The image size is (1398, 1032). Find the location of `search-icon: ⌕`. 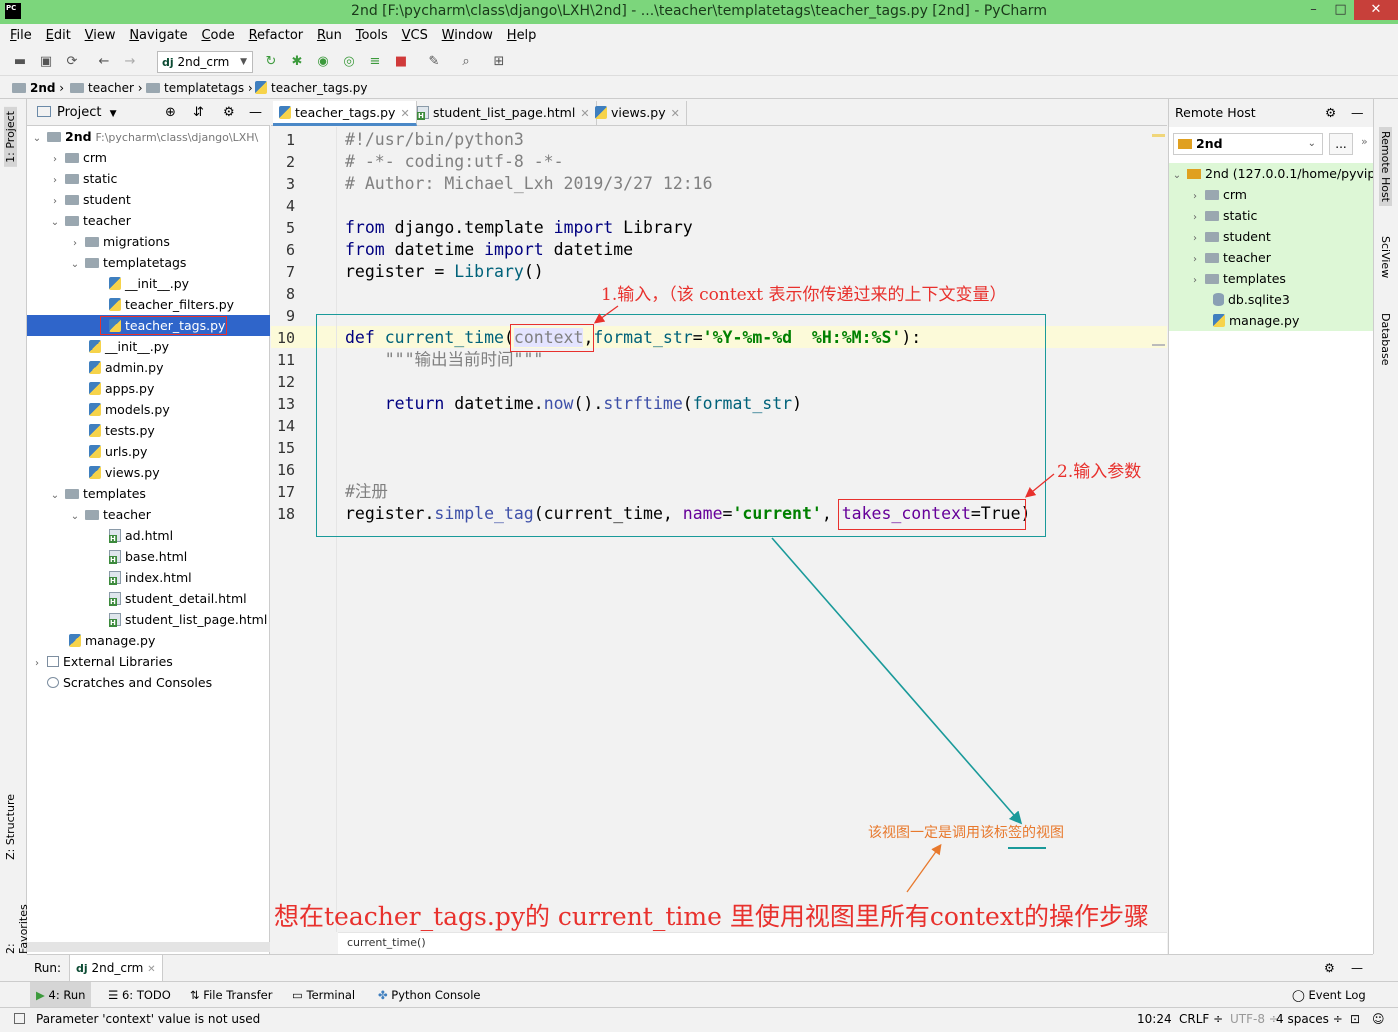

search-icon: ⌕ is located at coordinates (466, 62).